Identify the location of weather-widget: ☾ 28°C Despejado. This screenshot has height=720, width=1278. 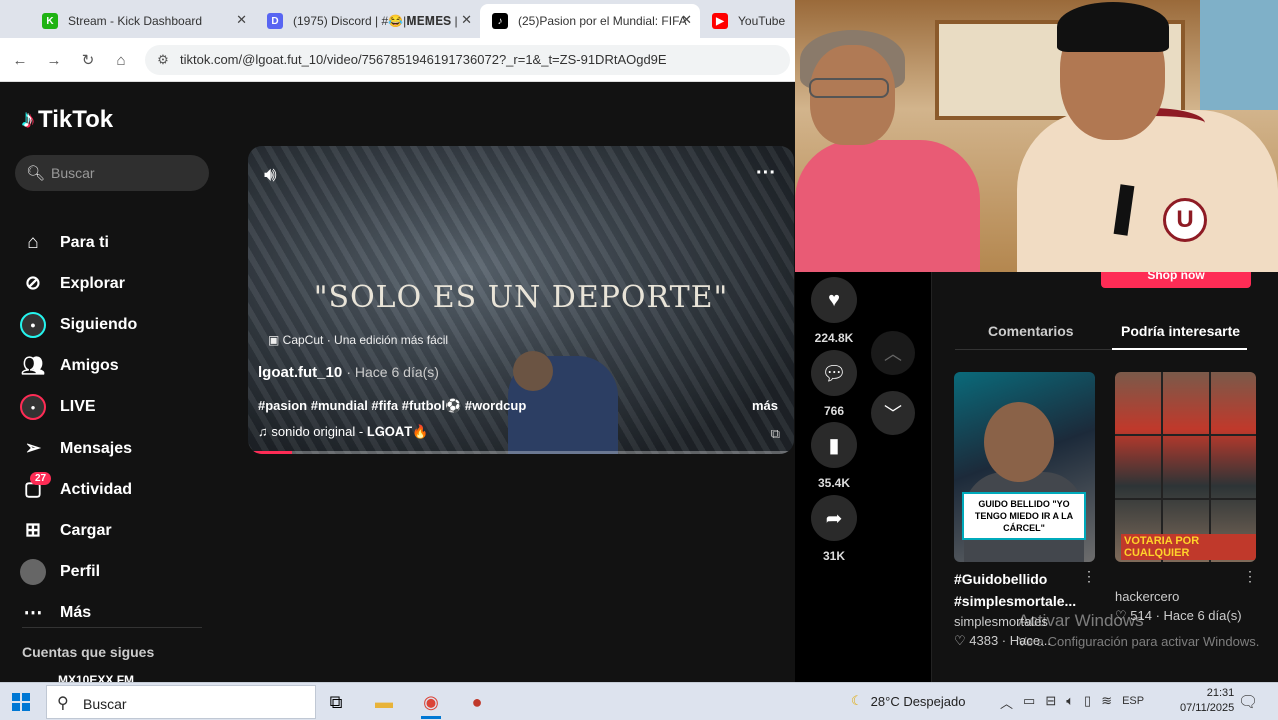
(908, 701).